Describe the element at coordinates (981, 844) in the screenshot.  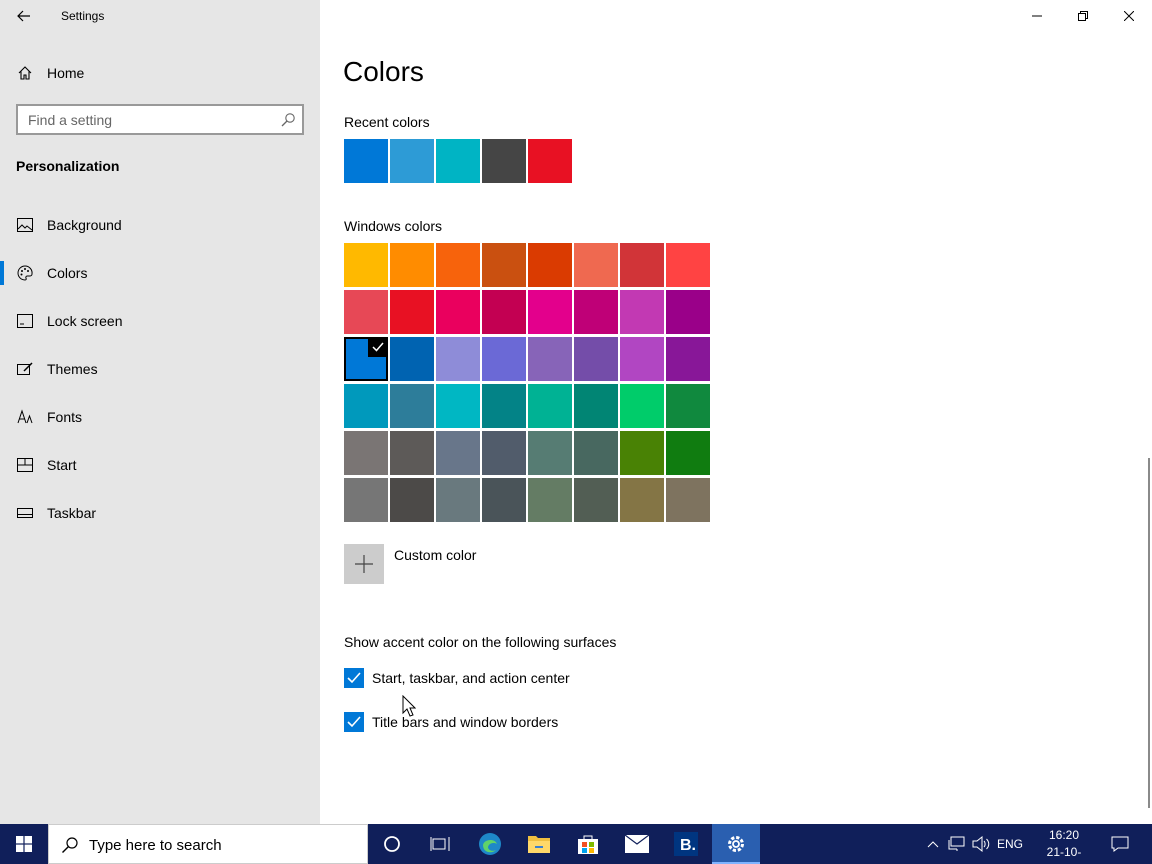
I see `volume-icon` at that location.